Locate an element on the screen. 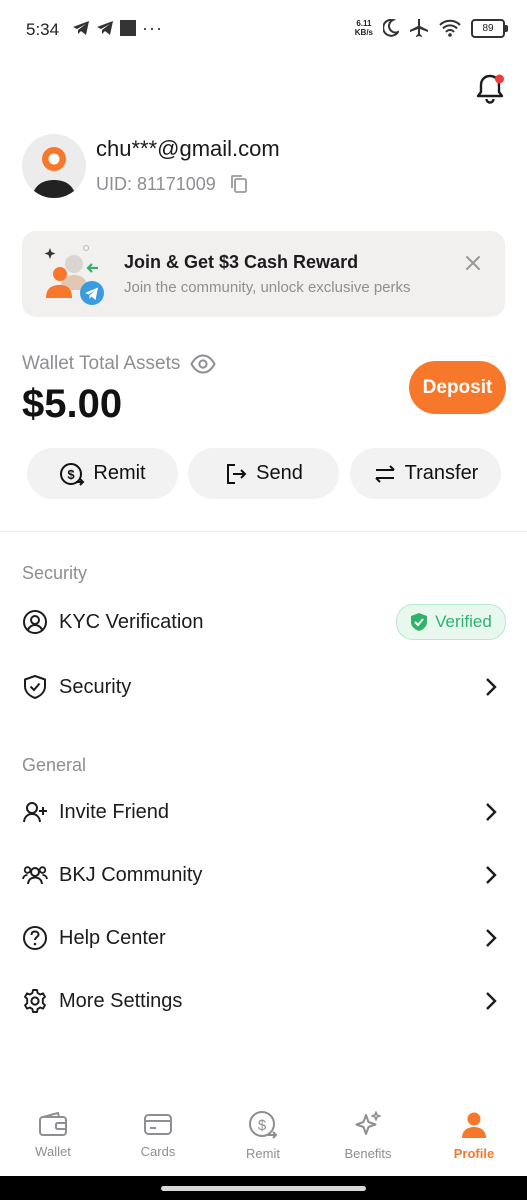 This screenshot has width=527, height=1200. section-divider is located at coordinates (263, 531).